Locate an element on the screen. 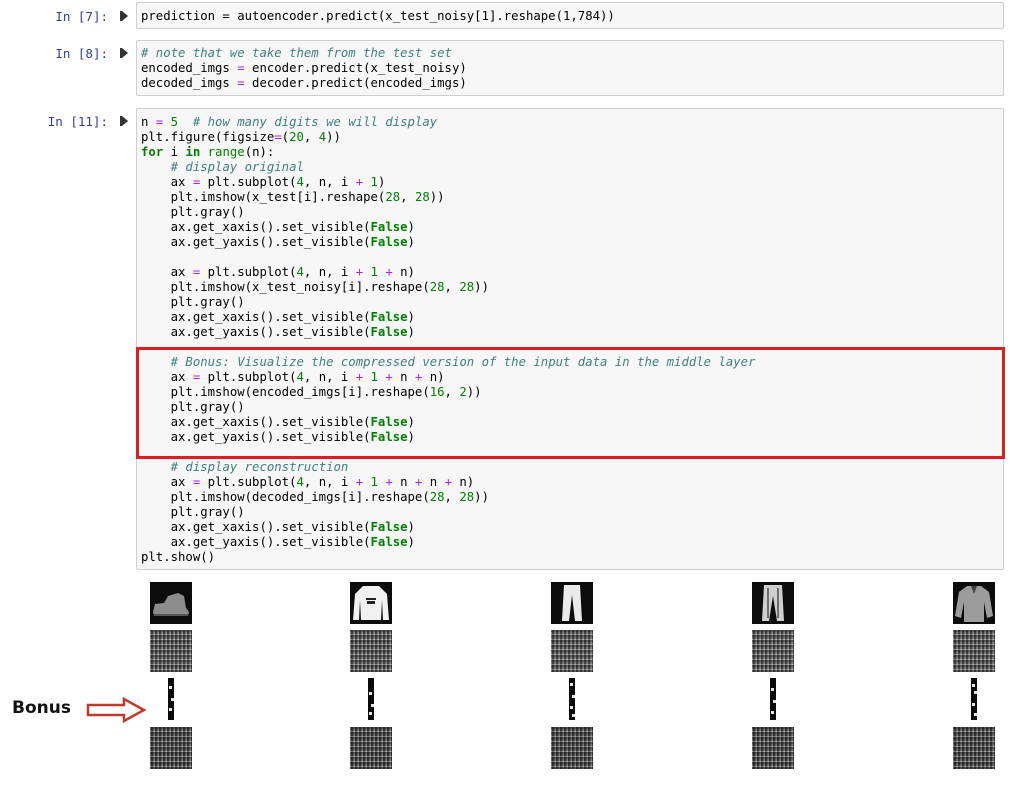 This screenshot has height=790, width=1031. original-image-ankle-boot is located at coordinates (171, 603).